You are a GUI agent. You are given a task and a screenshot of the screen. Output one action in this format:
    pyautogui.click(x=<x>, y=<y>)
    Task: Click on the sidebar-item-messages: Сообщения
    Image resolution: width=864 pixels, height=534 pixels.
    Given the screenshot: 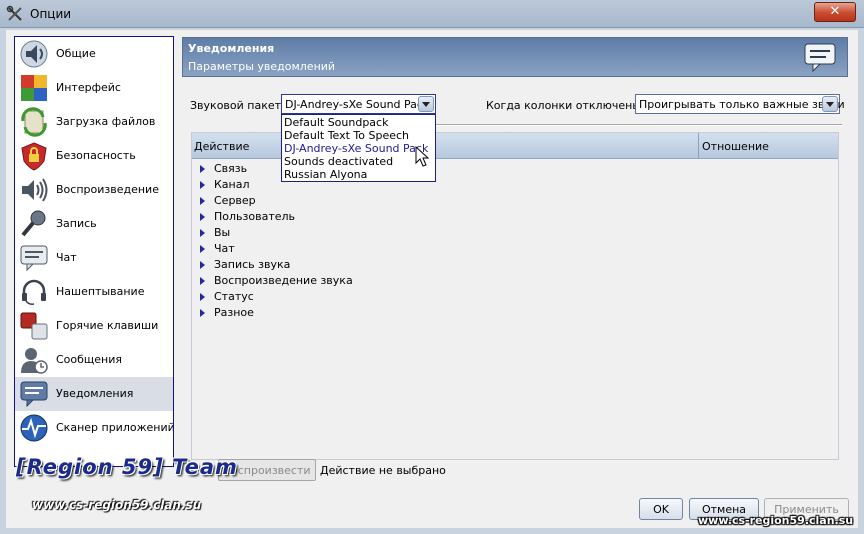 What is the action you would take?
    pyautogui.click(x=94, y=360)
    